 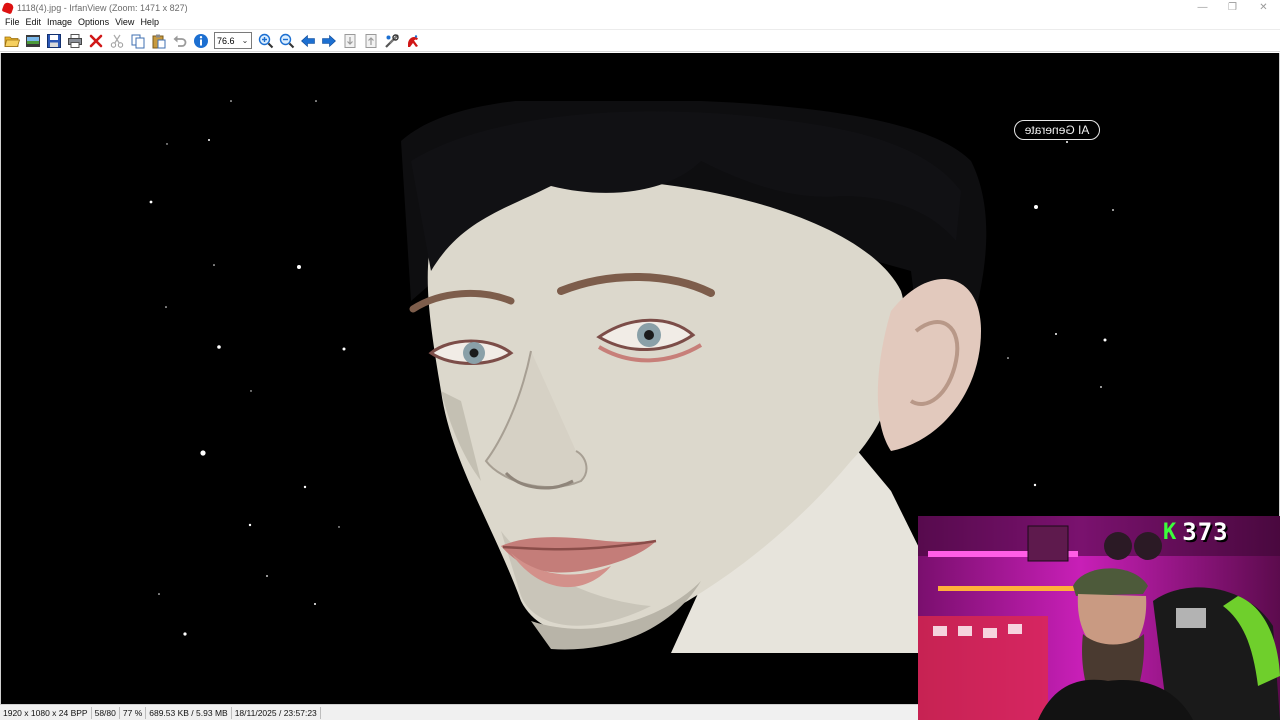 I want to click on plugin-icon, so click(x=412, y=40).